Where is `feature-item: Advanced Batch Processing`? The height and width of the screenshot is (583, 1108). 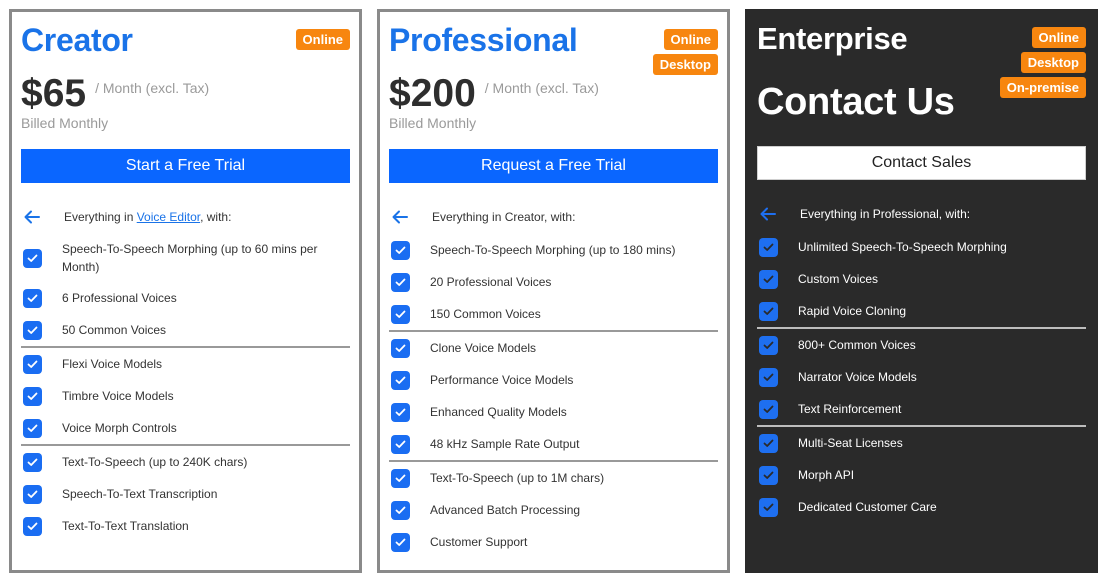 feature-item: Advanced Batch Processing is located at coordinates (553, 510).